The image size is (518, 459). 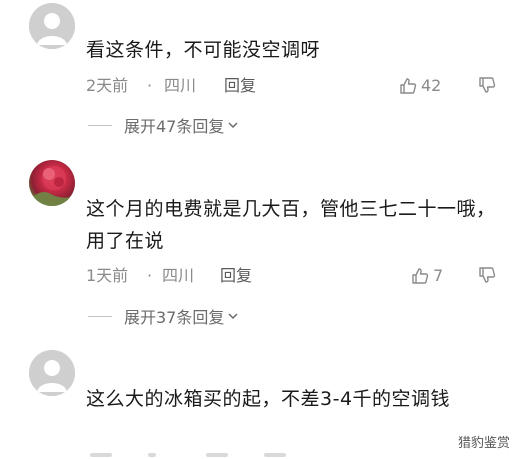 What do you see at coordinates (251, 455) in the screenshot?
I see `truncated-meta-row` at bounding box center [251, 455].